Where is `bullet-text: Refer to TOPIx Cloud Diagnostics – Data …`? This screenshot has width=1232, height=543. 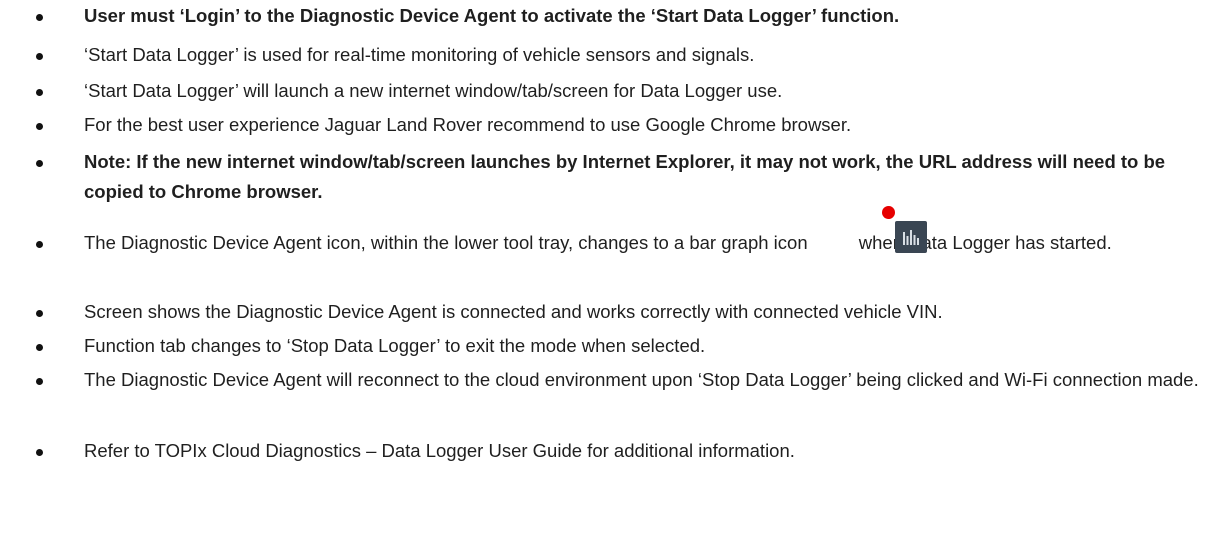
bullet-text: Refer to TOPIx Cloud Diagnostics – Data … is located at coordinates (439, 450).